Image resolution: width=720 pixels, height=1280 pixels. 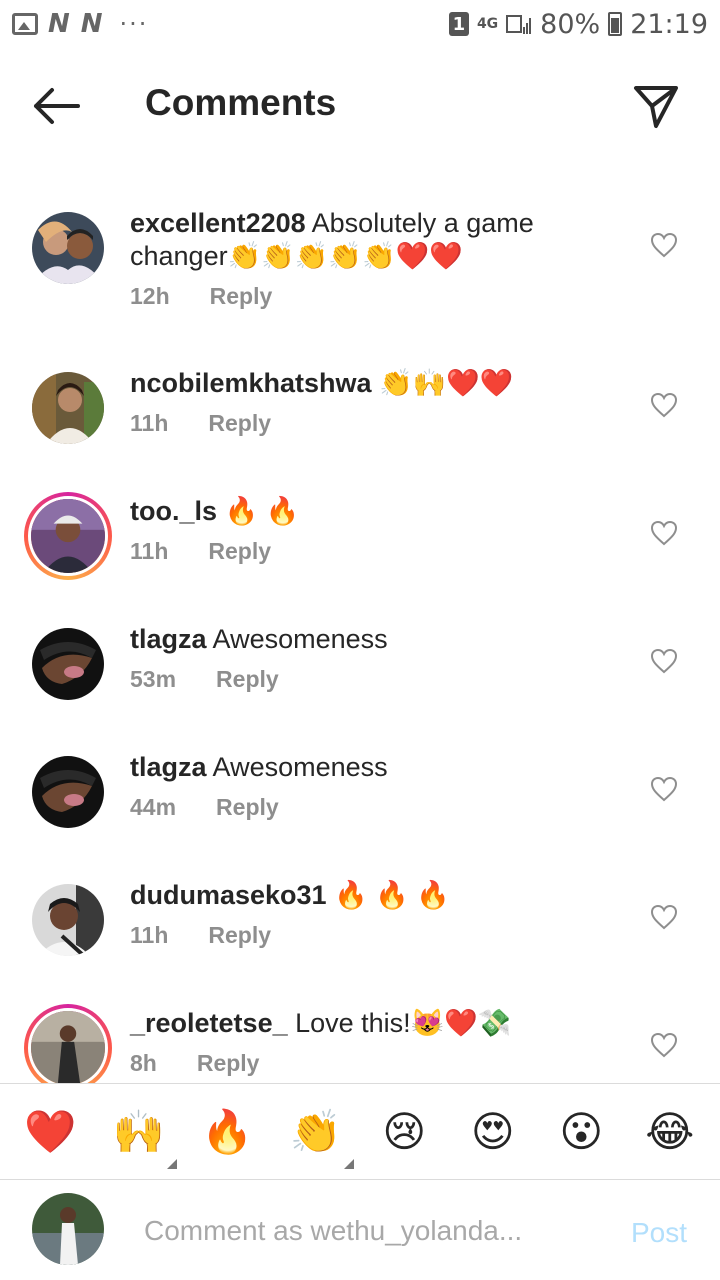 What do you see at coordinates (360, 24) in the screenshot?
I see `status-bar: N N ··· 1 4G 80% 21:19` at bounding box center [360, 24].